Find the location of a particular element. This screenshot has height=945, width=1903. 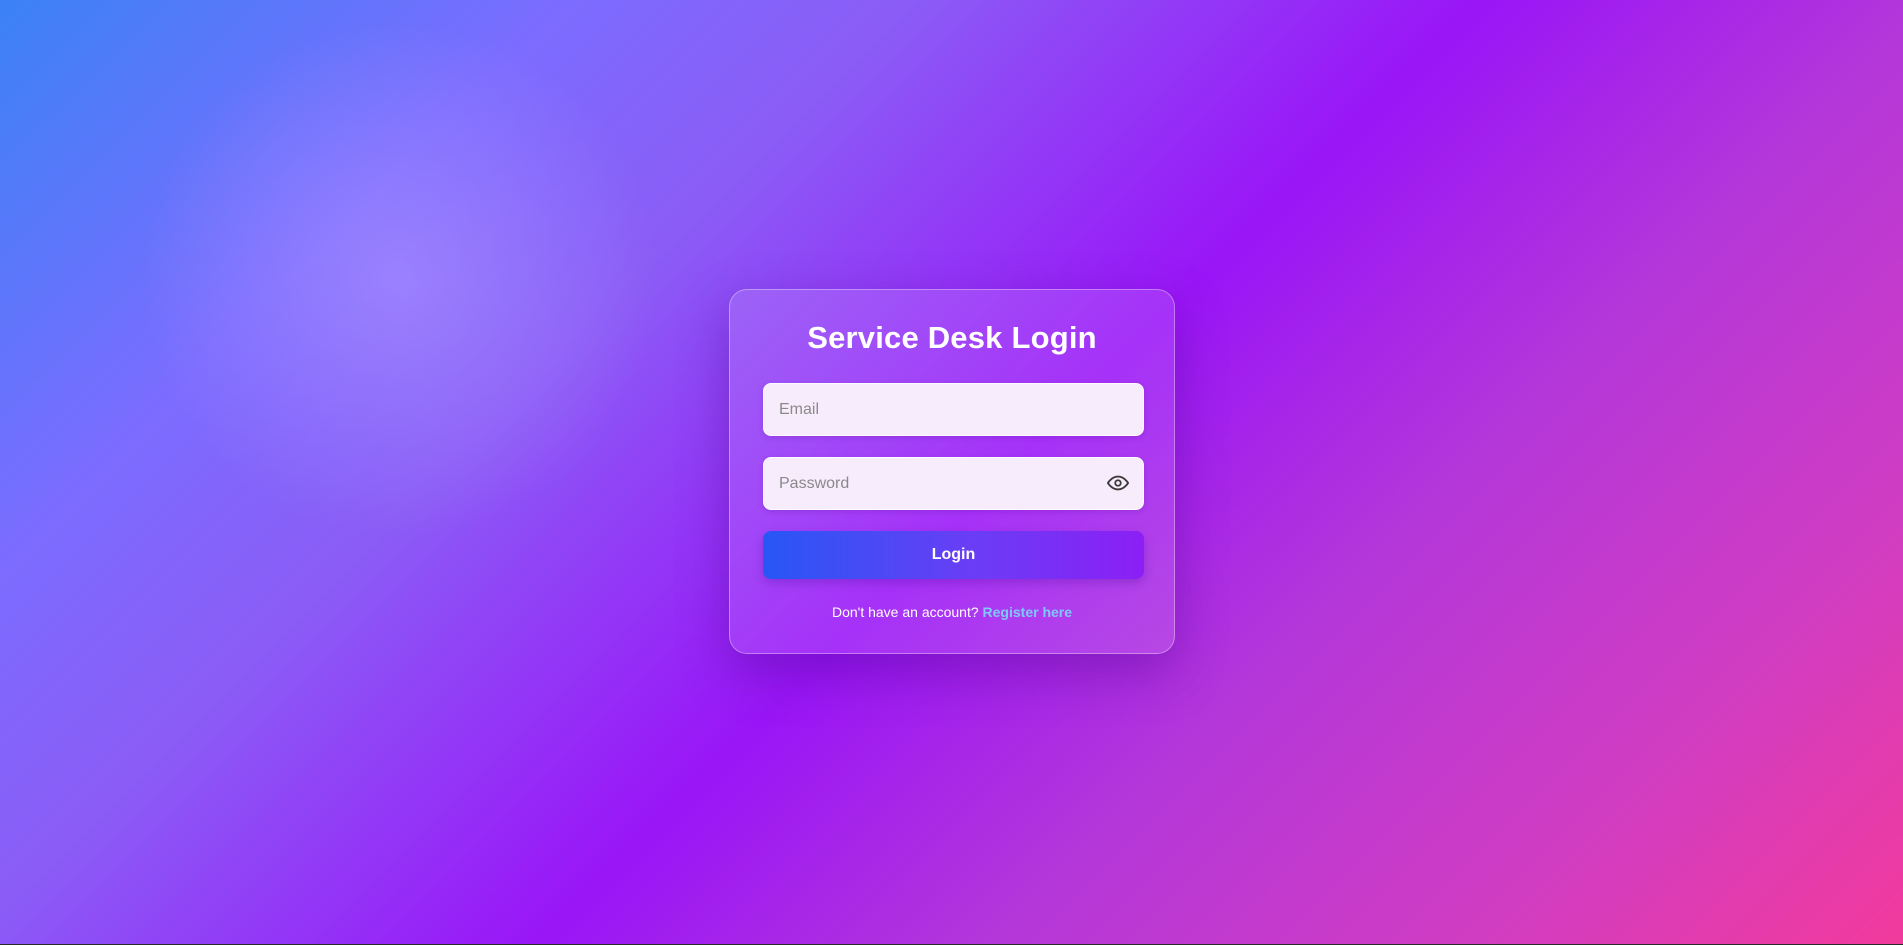

page-title: Service Desk Login is located at coordinates (952, 337).